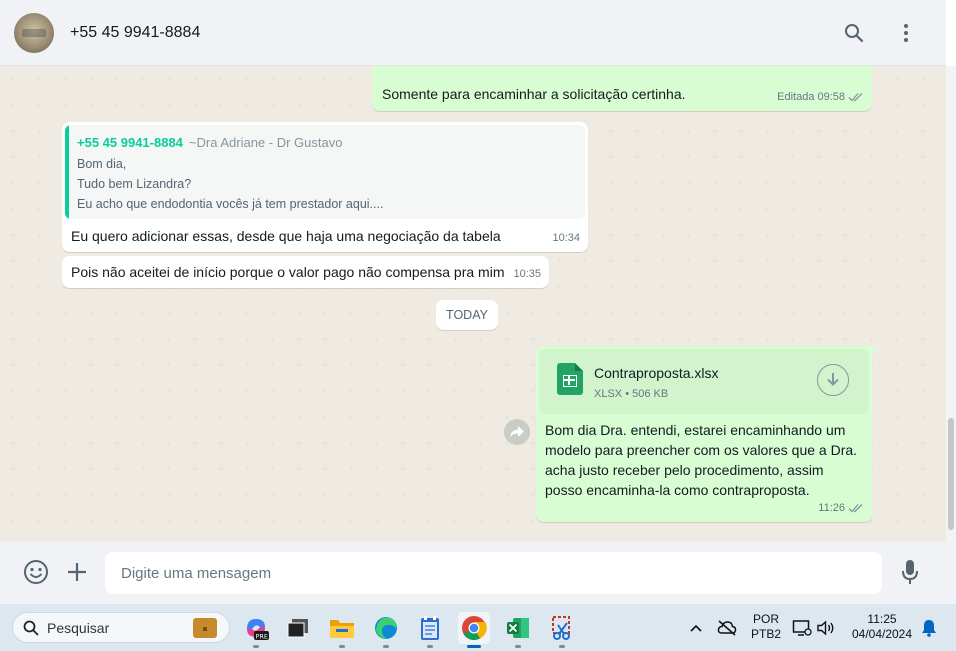 This screenshot has width=956, height=651. I want to click on quote-line: Bom dia,, so click(102, 164).